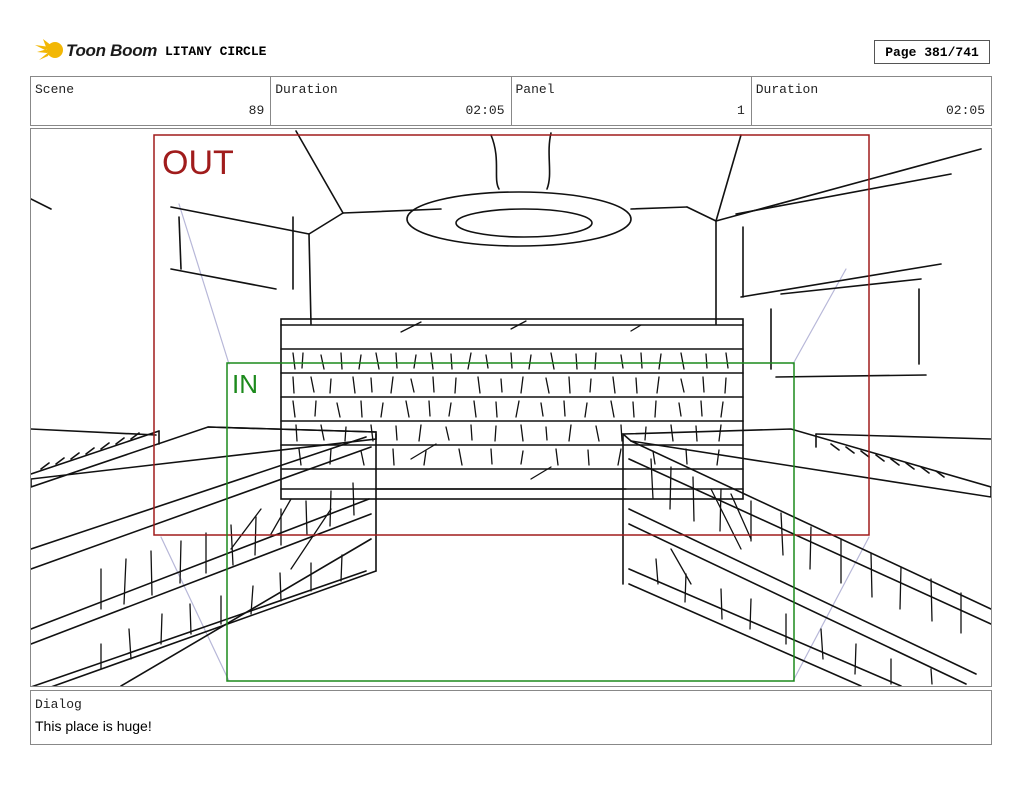  Describe the element at coordinates (485, 110) in the screenshot. I see `scene-duration-value: 02:05` at that location.